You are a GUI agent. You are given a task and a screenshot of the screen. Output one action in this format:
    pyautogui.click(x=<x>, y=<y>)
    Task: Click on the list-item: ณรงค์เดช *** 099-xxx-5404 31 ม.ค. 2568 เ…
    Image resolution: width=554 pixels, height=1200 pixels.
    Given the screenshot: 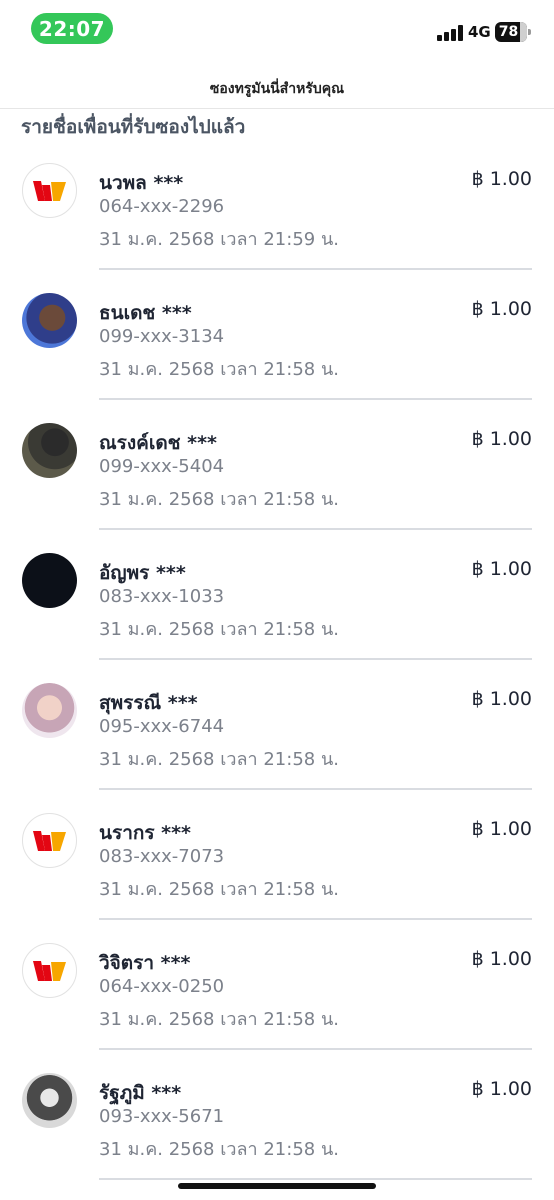 What is the action you would take?
    pyautogui.click(x=277, y=465)
    